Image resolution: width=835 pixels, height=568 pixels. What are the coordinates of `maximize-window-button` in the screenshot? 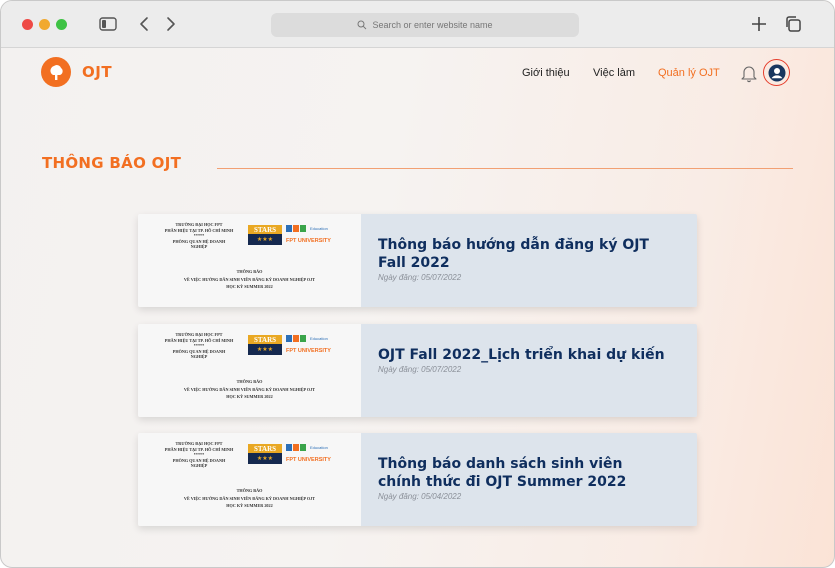 It's located at (61, 24).